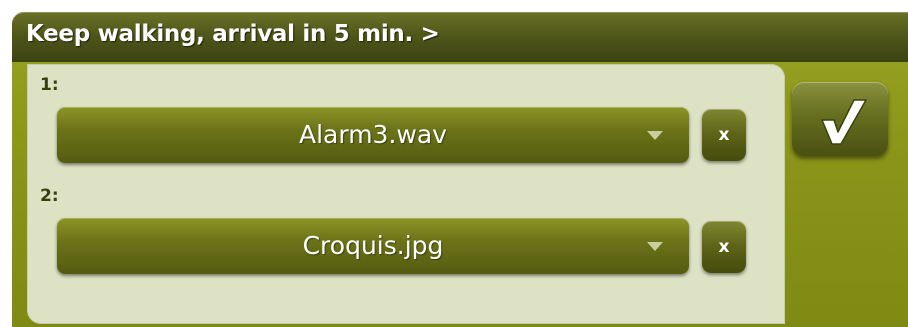 The width and height of the screenshot is (908, 327). Describe the element at coordinates (49, 85) in the screenshot. I see `field-label-1: 1:` at that location.